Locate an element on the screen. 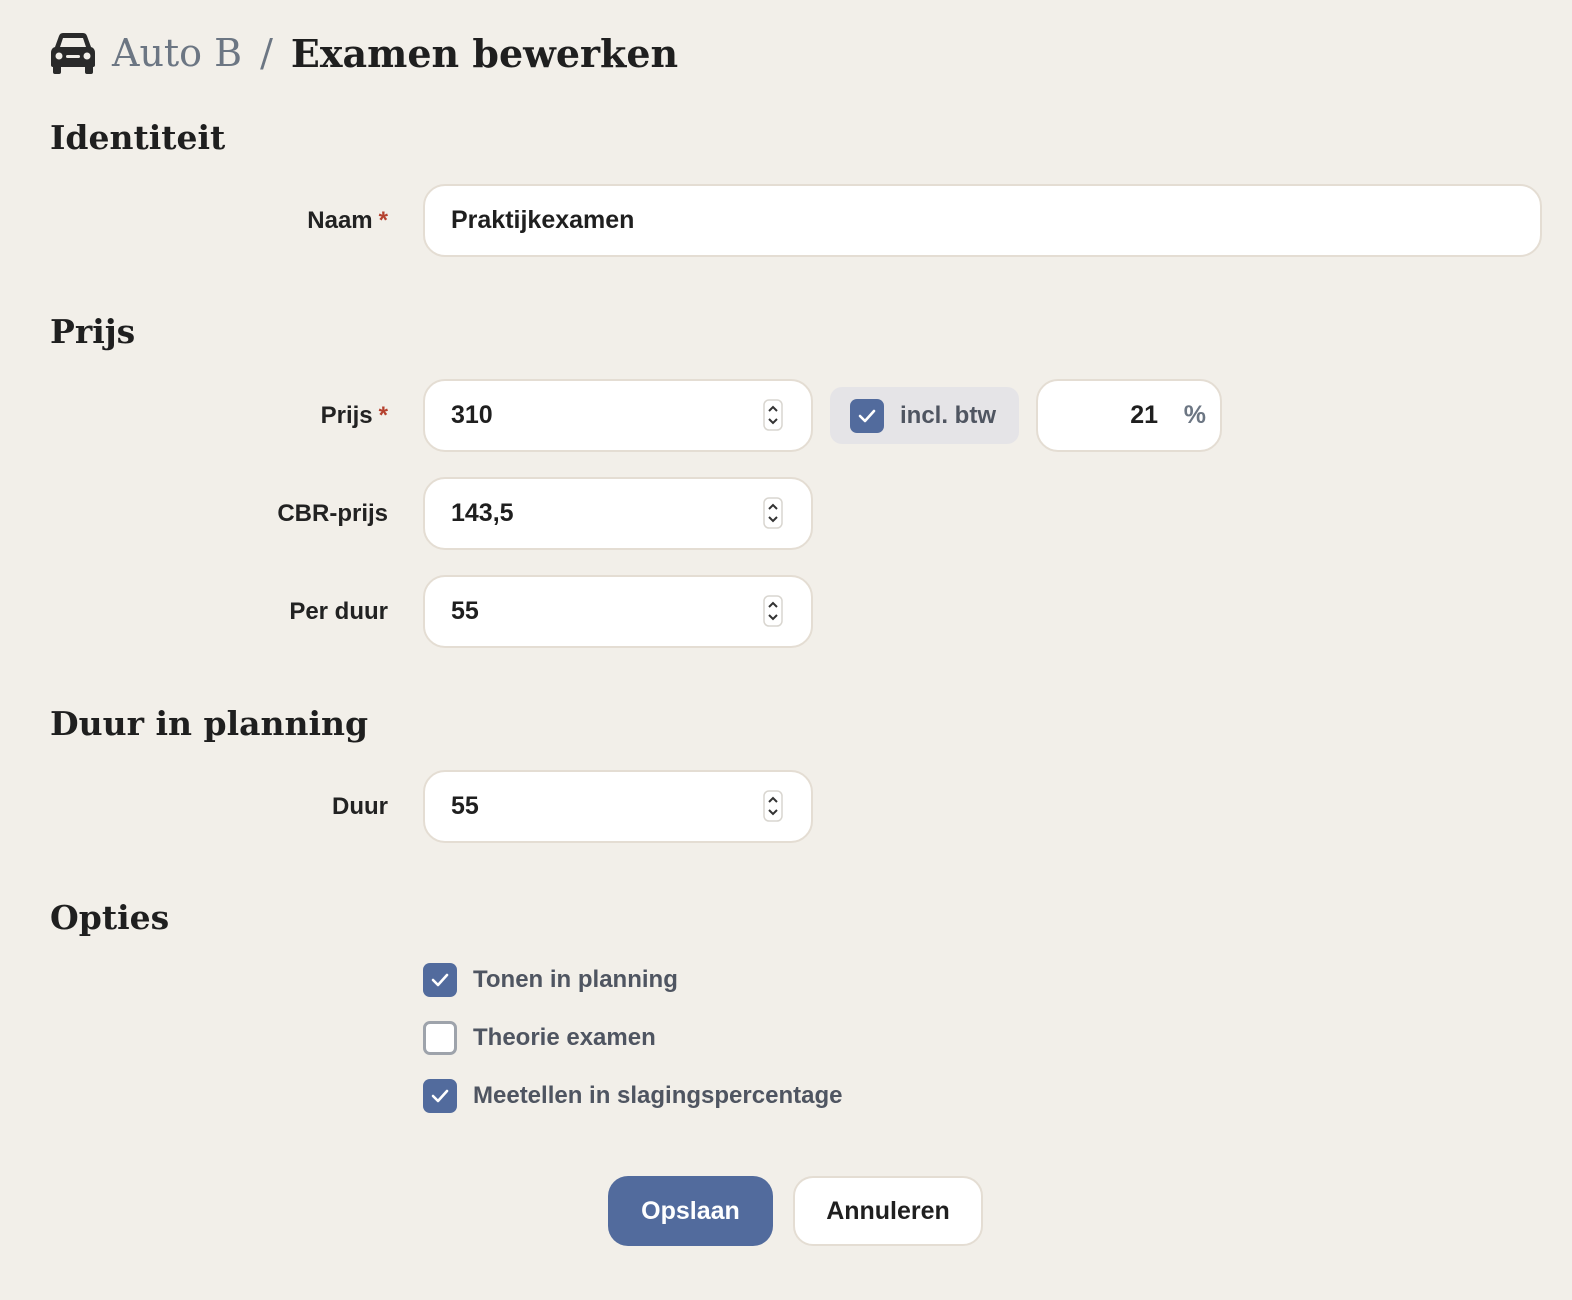 This screenshot has height=1300, width=1572. cbr-prijs-input: 143,5 is located at coordinates (618, 513).